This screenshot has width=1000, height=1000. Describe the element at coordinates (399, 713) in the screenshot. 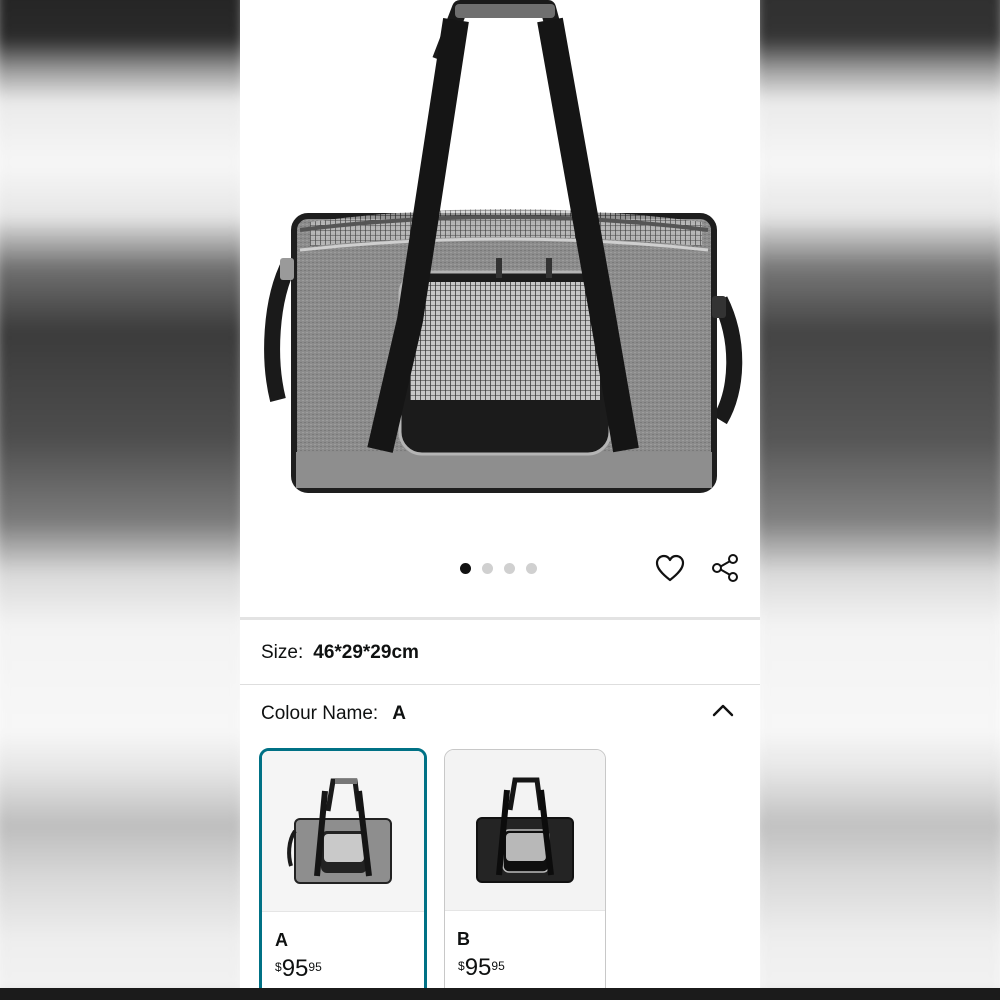

I see `colour-value: A` at that location.